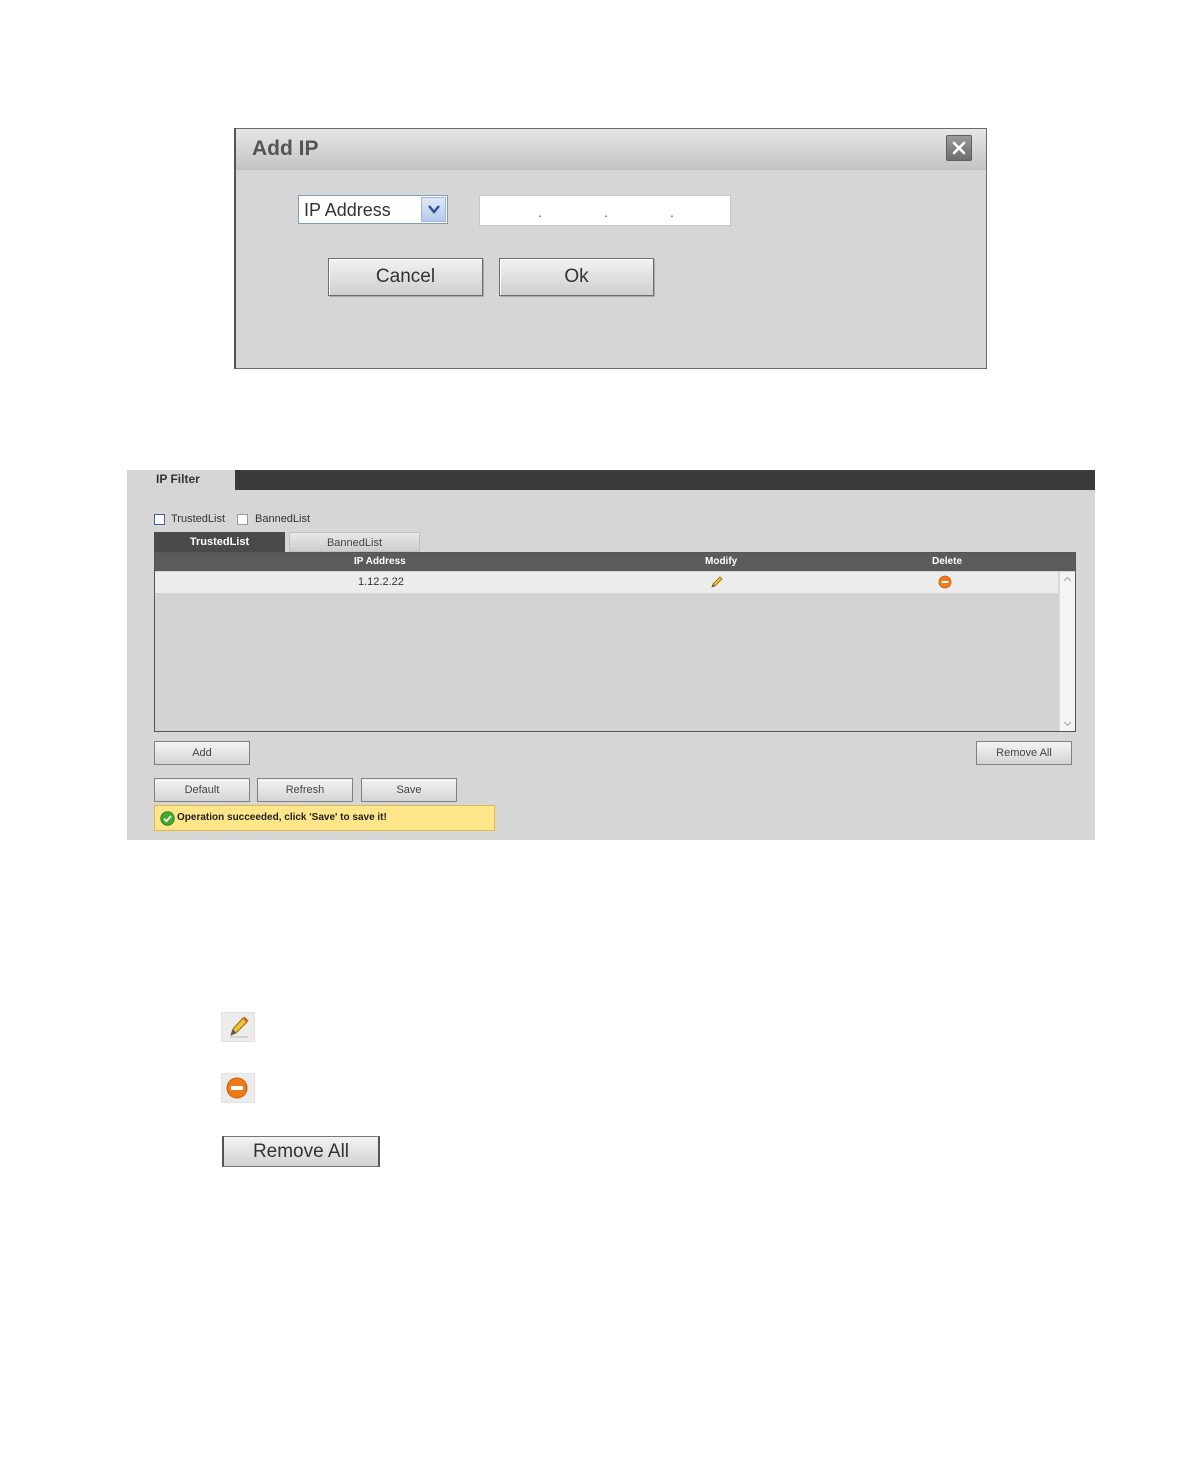 This screenshot has width=1191, height=1474. I want to click on row-ip-address: 1.12.2.22, so click(381, 582).